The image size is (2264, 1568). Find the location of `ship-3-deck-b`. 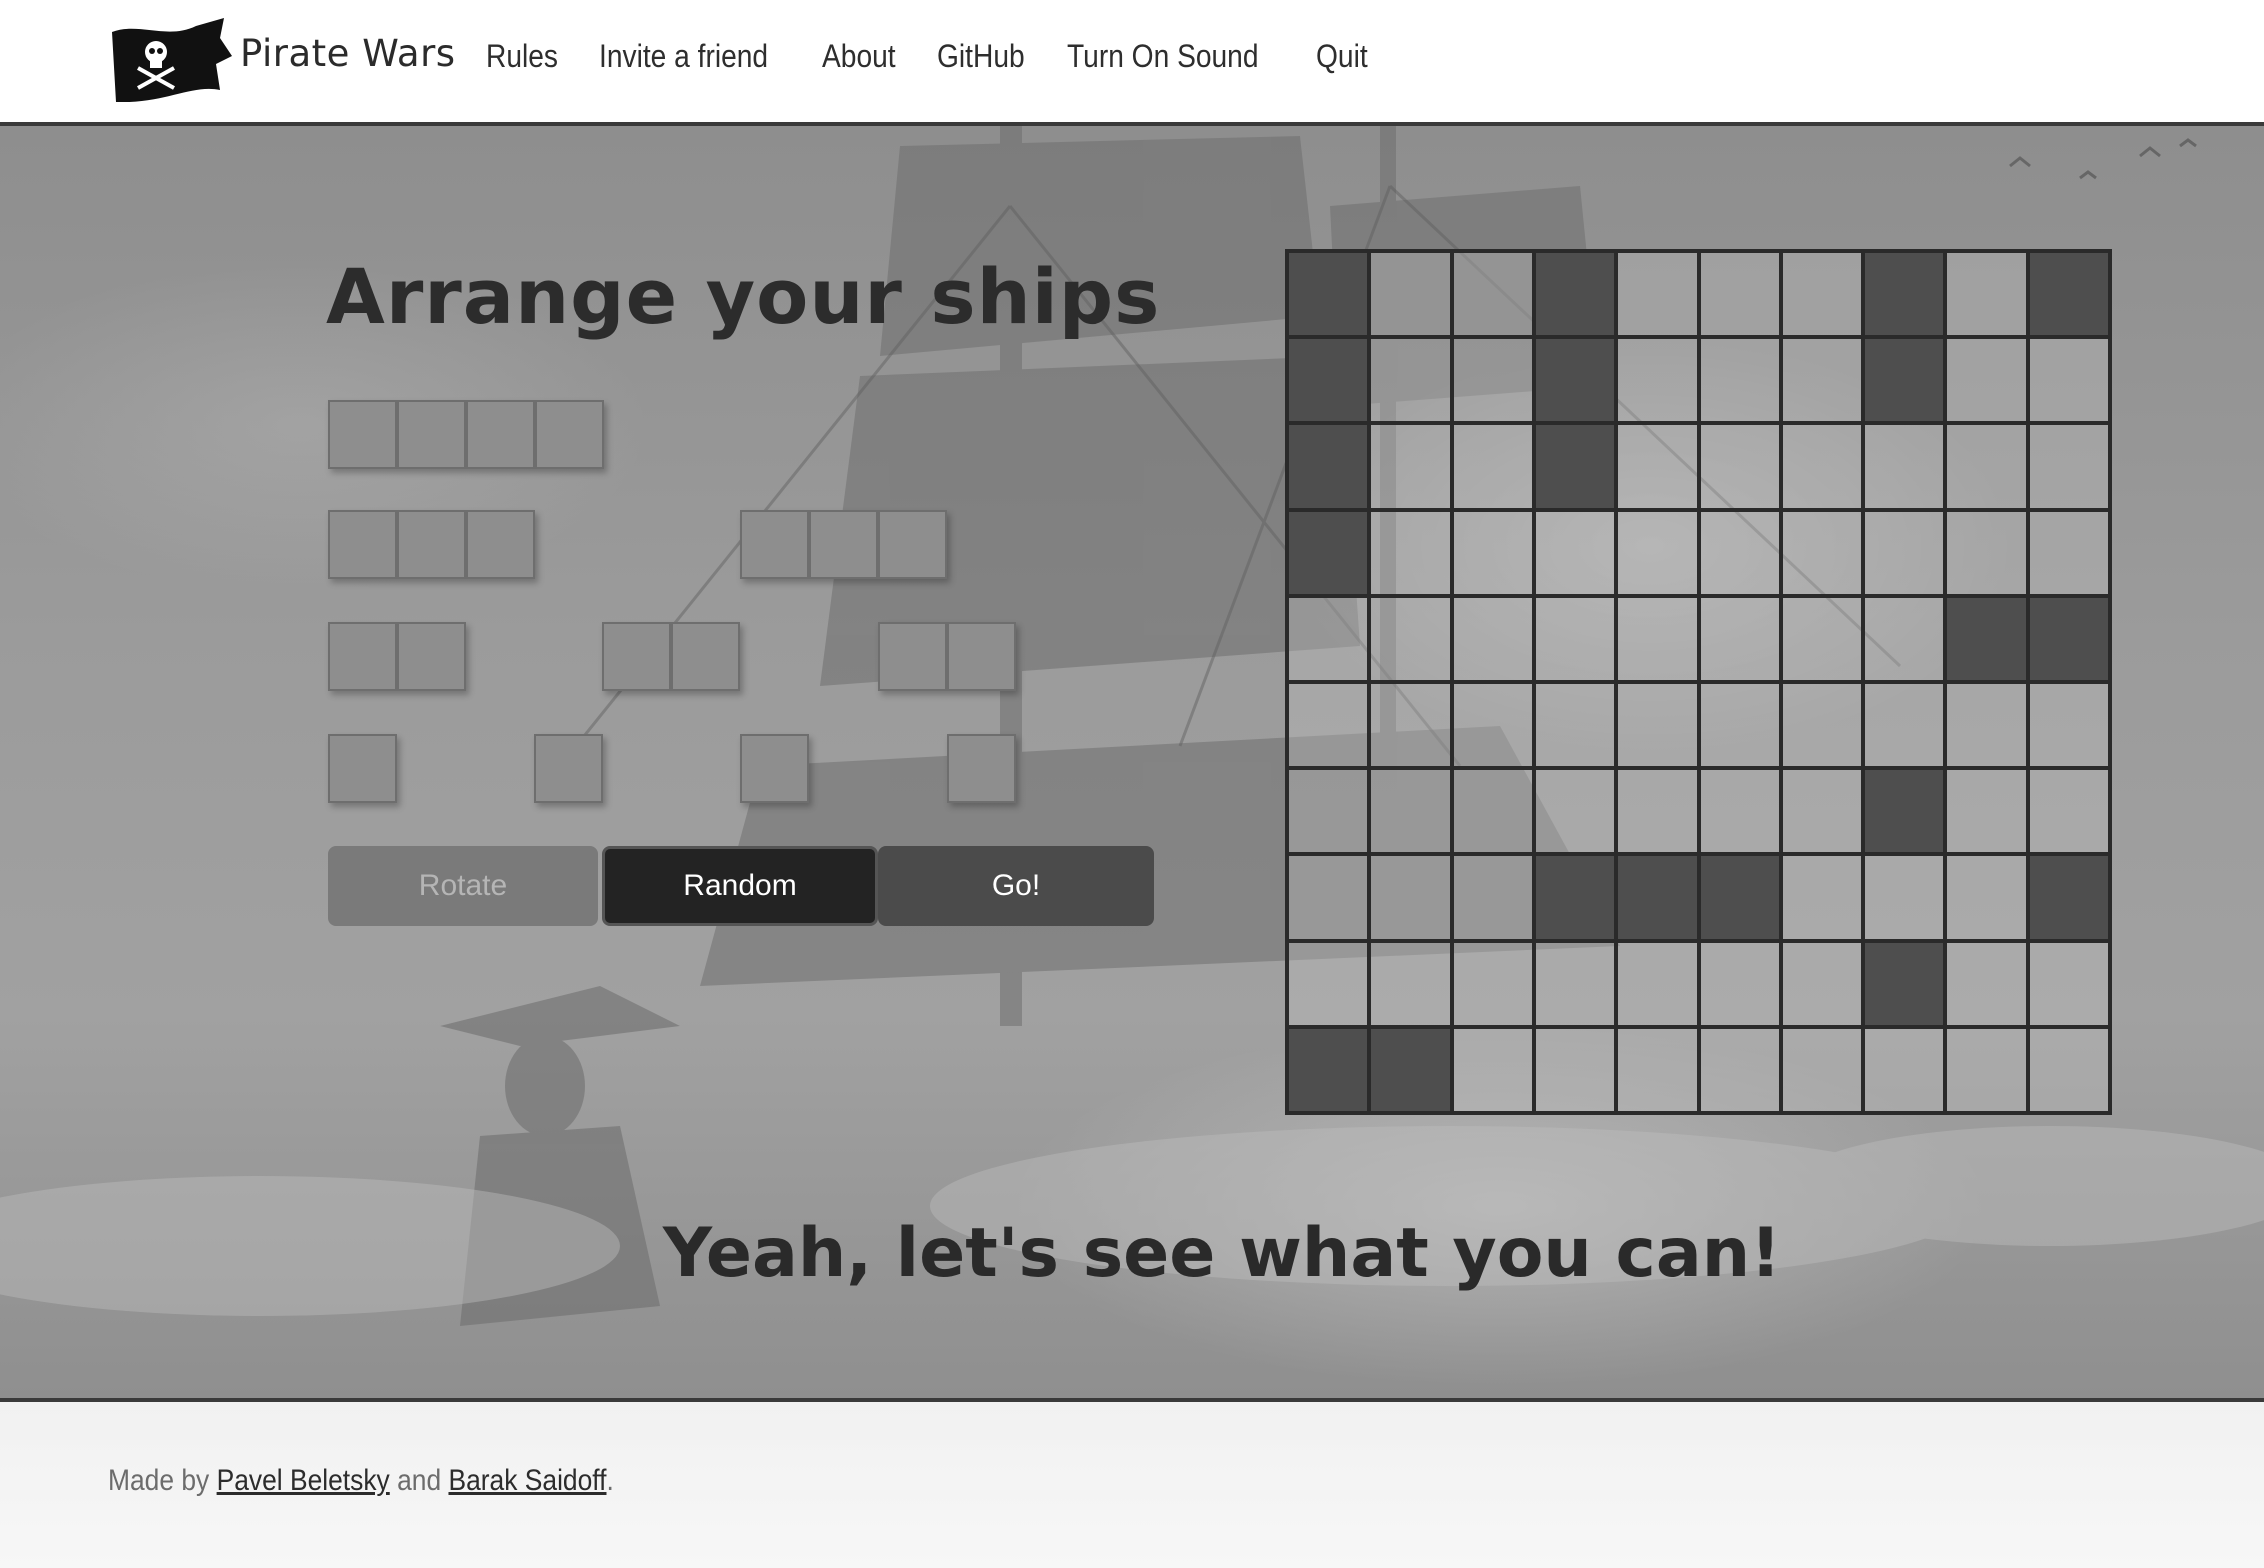

ship-3-deck-b is located at coordinates (843, 544).